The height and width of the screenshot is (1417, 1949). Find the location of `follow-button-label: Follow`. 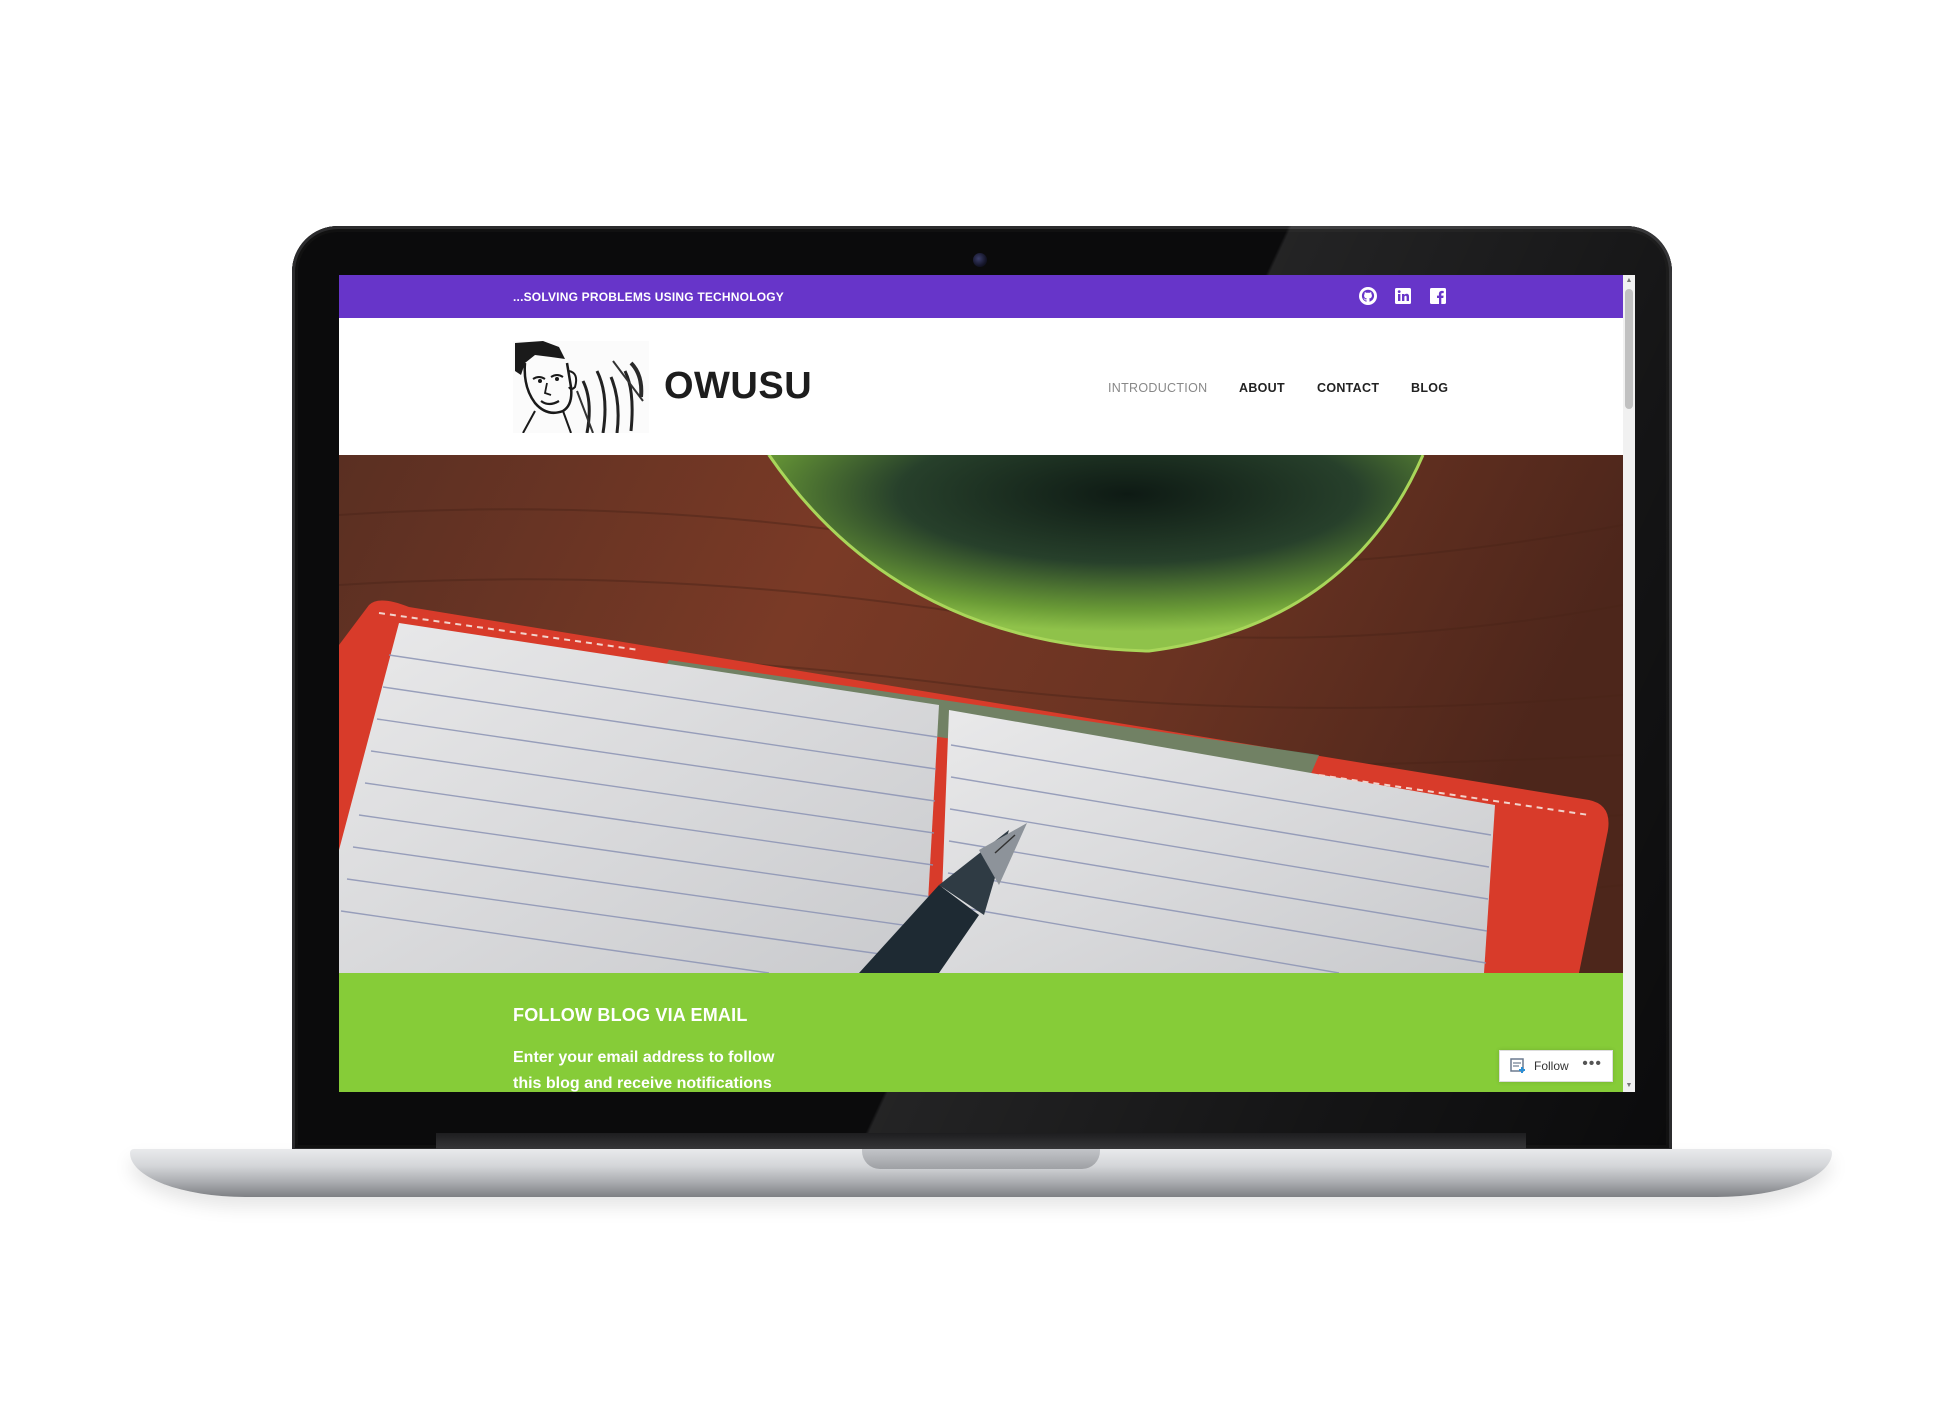

follow-button-label: Follow is located at coordinates (1551, 1066).